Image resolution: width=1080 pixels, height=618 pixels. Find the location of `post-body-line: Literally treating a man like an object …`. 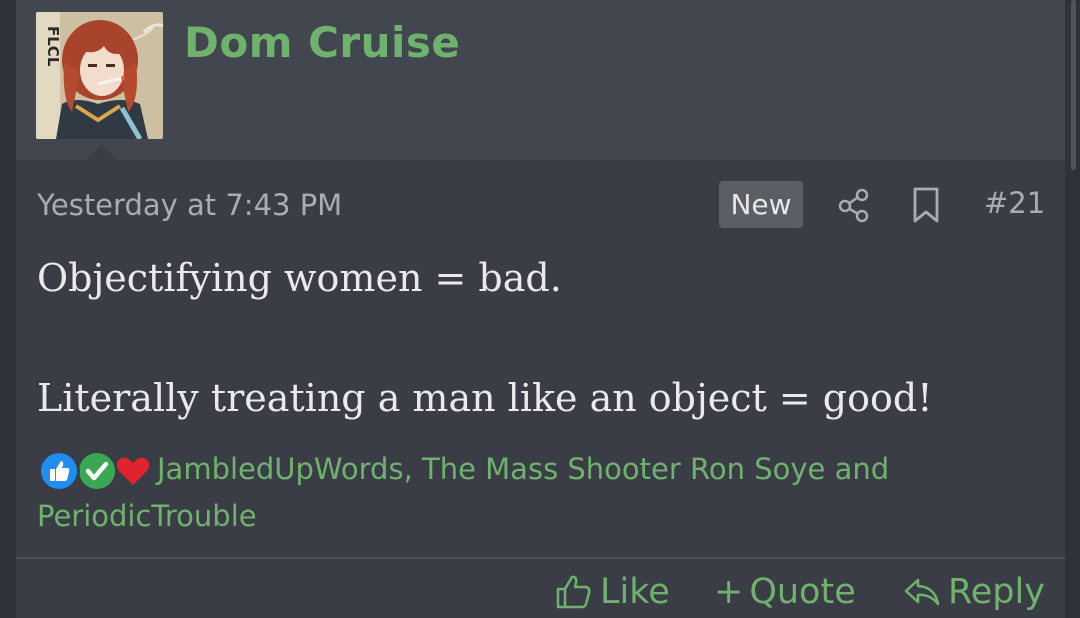

post-body-line: Literally treating a man like an object … is located at coordinates (485, 398).